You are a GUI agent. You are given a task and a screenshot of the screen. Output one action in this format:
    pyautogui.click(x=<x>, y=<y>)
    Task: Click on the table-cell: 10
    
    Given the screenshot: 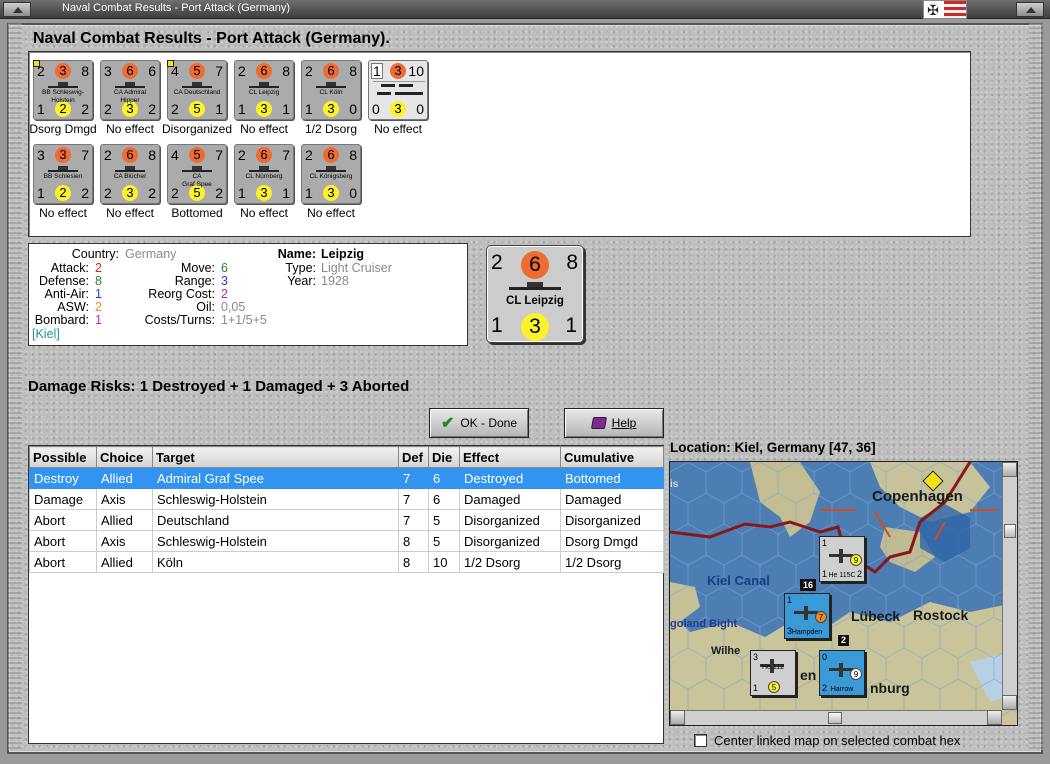 What is the action you would take?
    pyautogui.click(x=444, y=562)
    